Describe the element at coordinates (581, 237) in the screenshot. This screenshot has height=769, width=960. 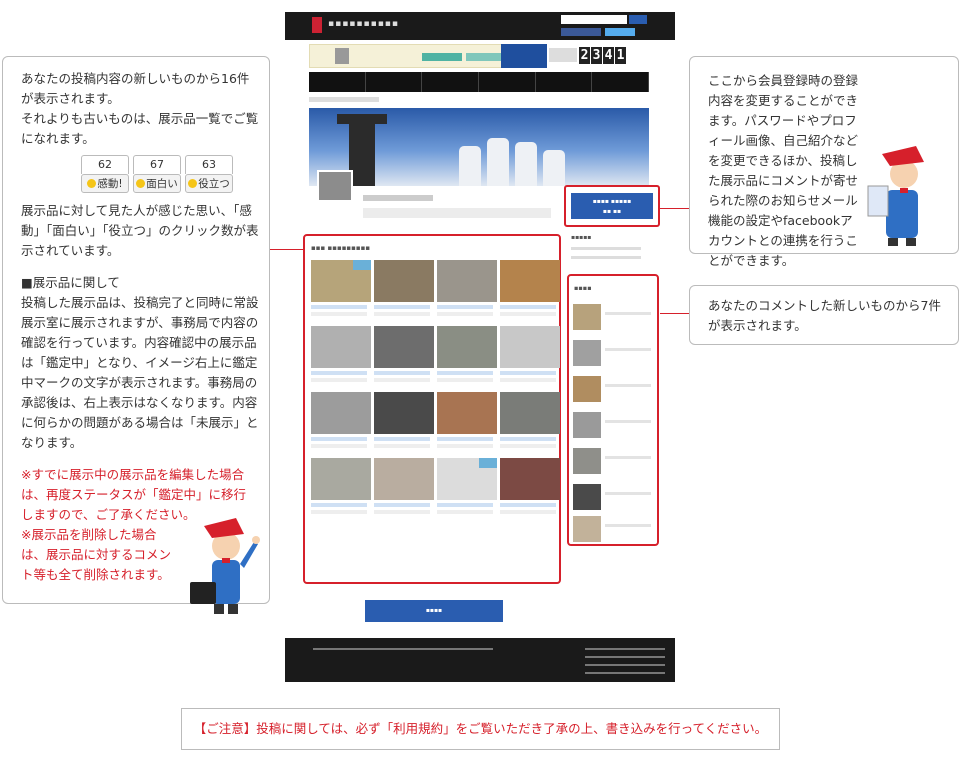
I see `exhibit-info-title-blurred: ▪▪▪▪▪` at that location.